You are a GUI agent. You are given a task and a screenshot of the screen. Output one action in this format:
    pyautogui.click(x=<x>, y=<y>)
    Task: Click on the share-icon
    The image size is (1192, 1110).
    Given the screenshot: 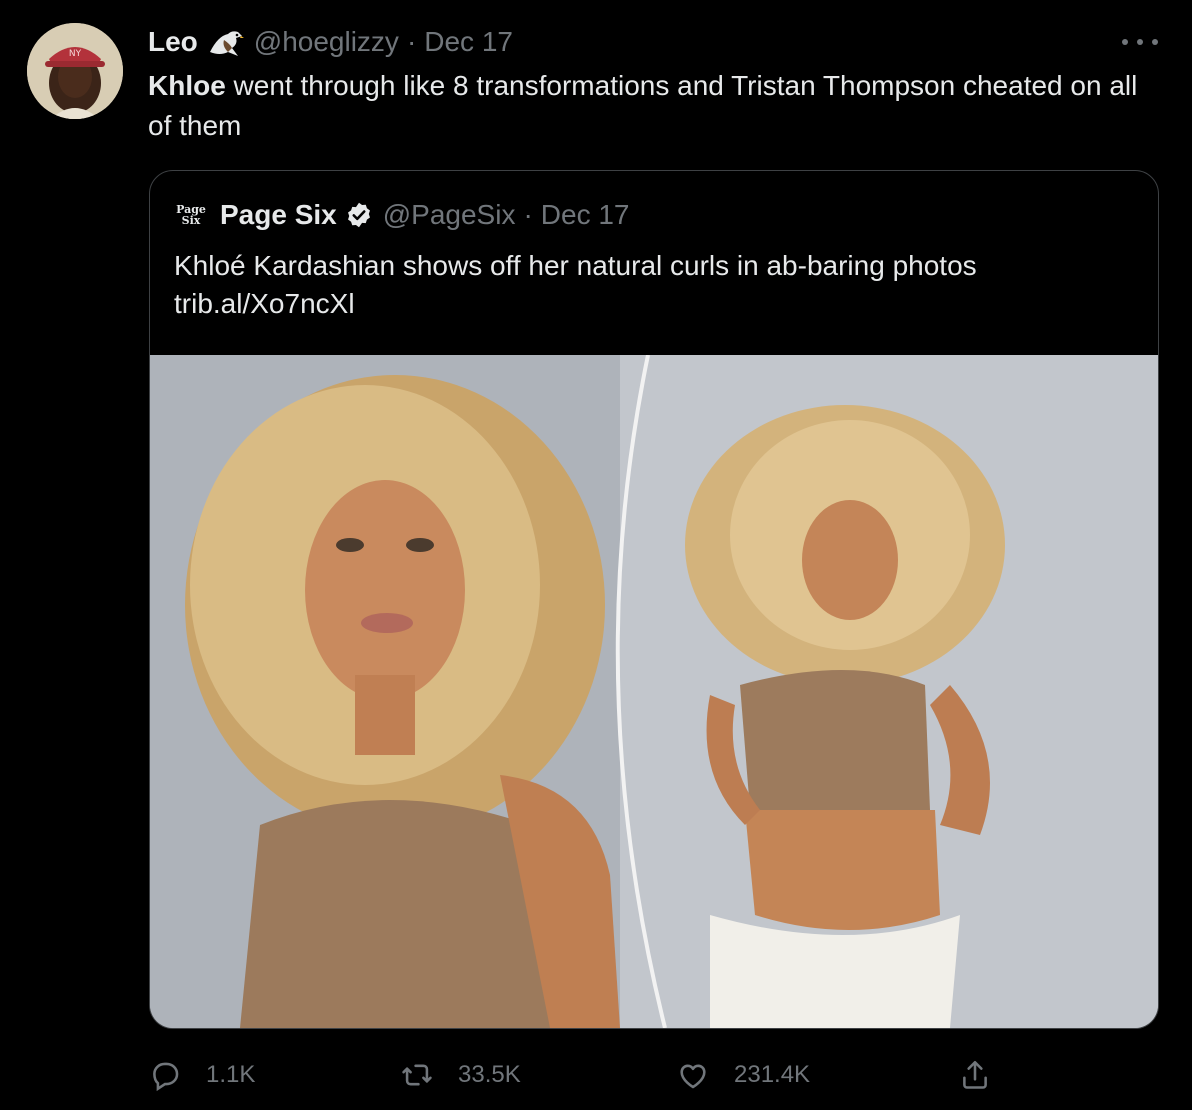 What is the action you would take?
    pyautogui.click(x=975, y=1074)
    